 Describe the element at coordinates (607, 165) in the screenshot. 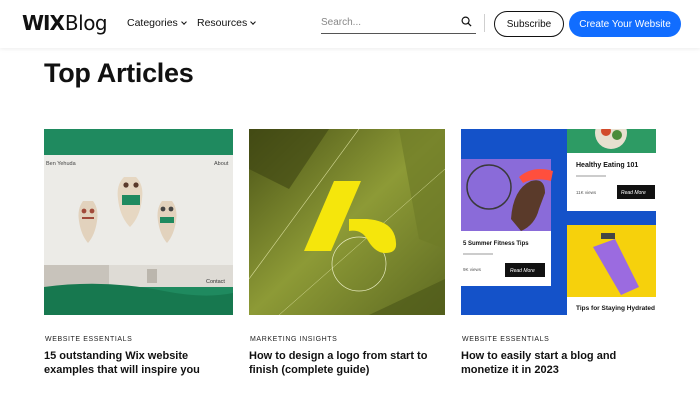

I see `thumb-card-a-title: Healthy Eating 101` at that location.